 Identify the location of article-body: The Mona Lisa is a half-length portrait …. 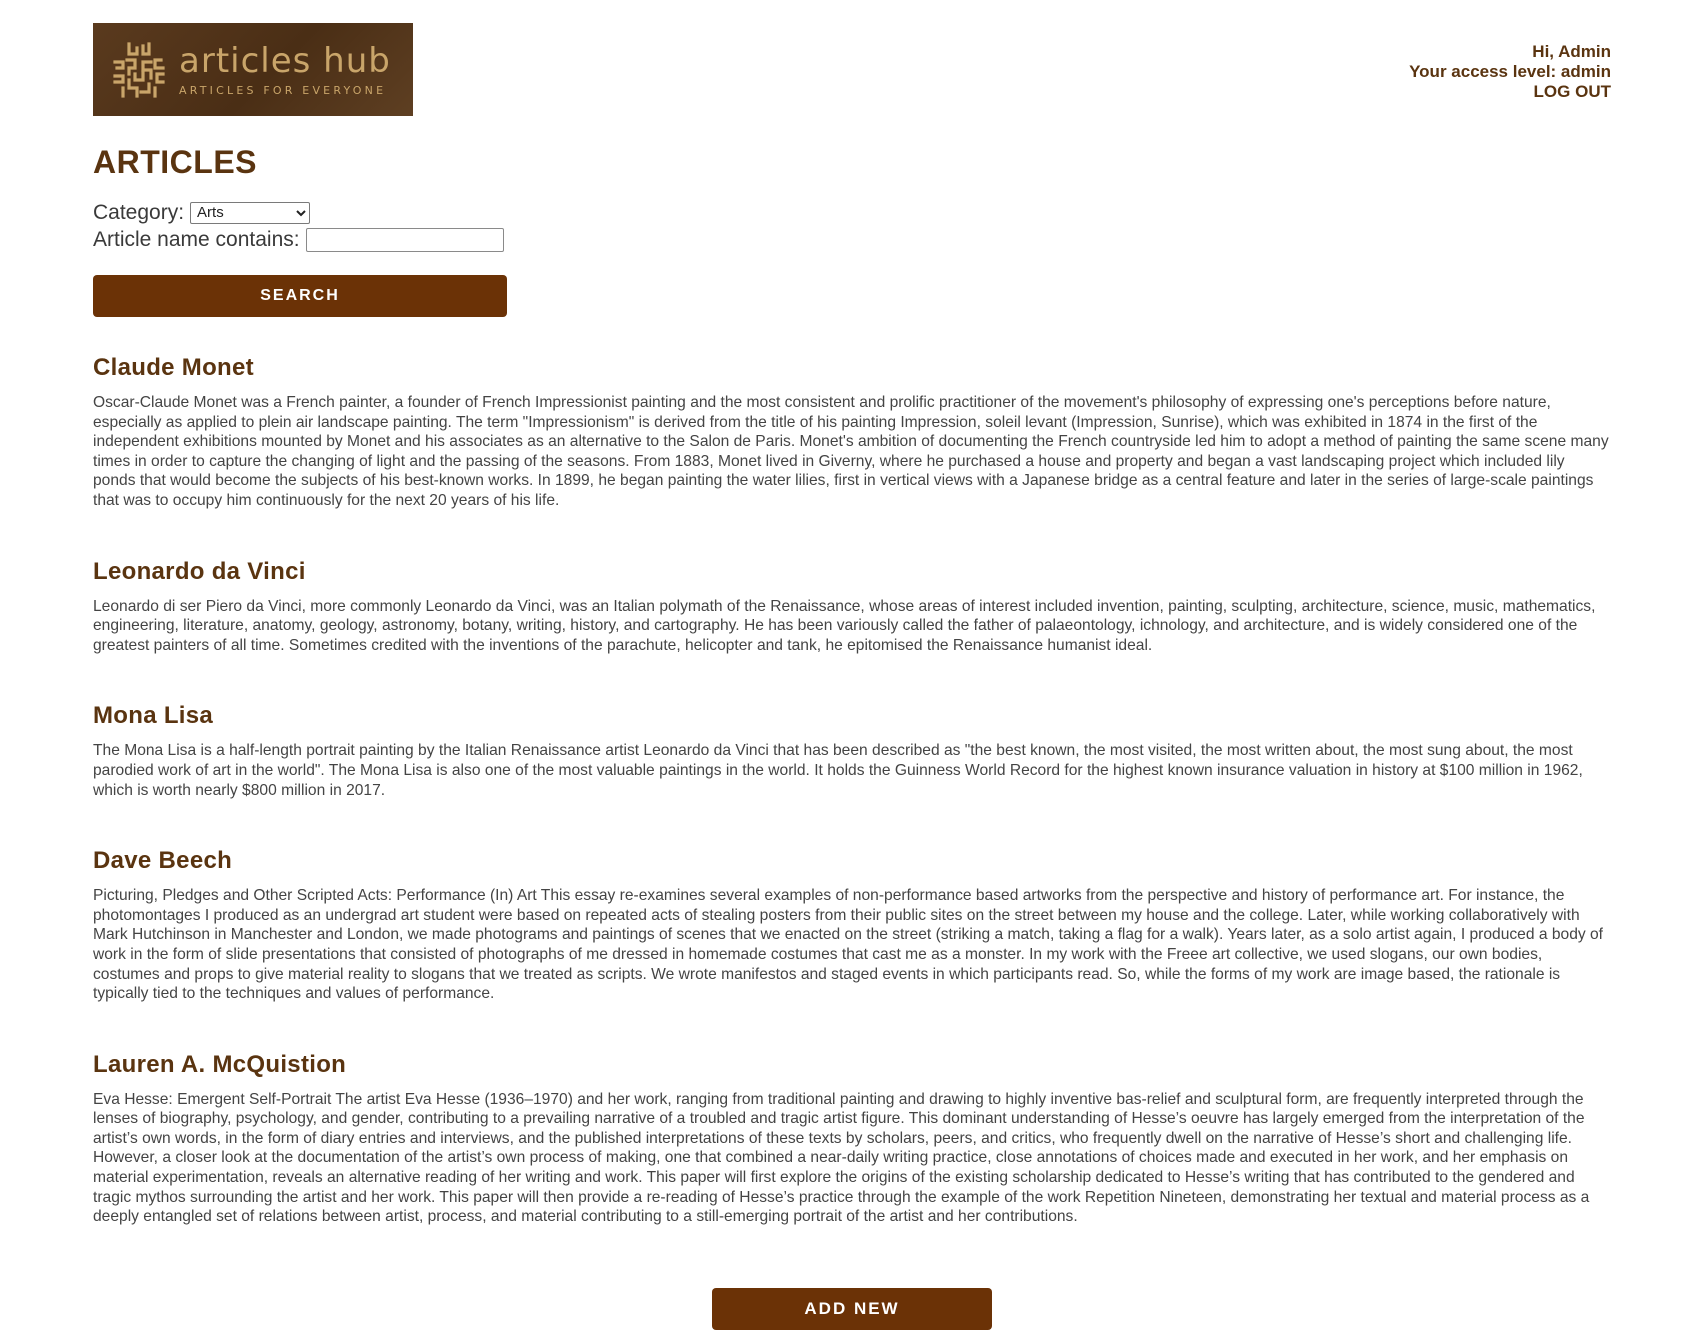
(838, 770).